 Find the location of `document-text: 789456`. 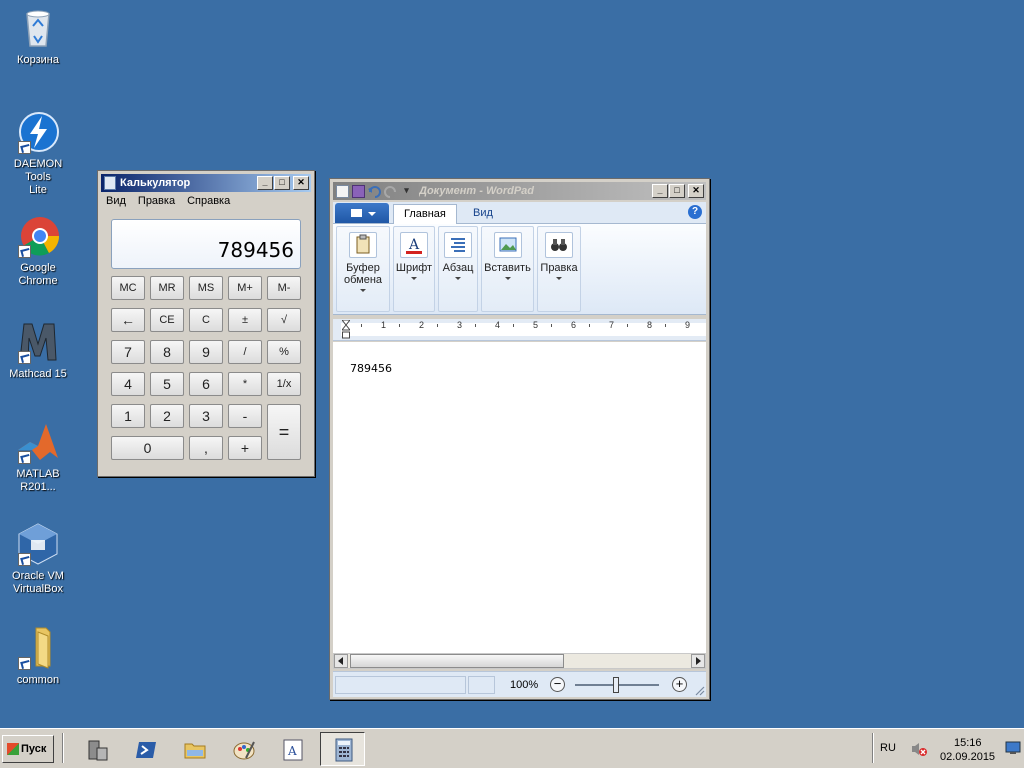

document-text: 789456 is located at coordinates (371, 368).